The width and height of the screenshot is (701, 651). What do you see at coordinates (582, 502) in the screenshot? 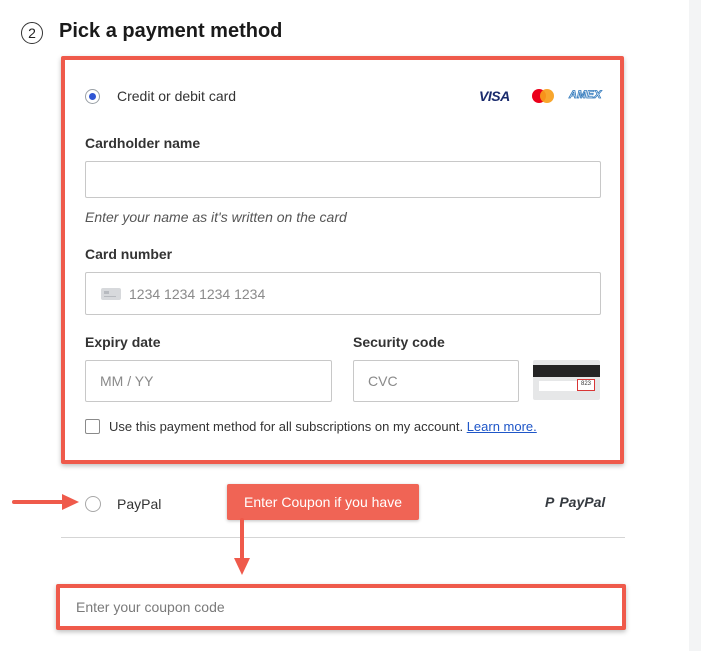
I see `paypal-logo-text: PayPal` at bounding box center [582, 502].